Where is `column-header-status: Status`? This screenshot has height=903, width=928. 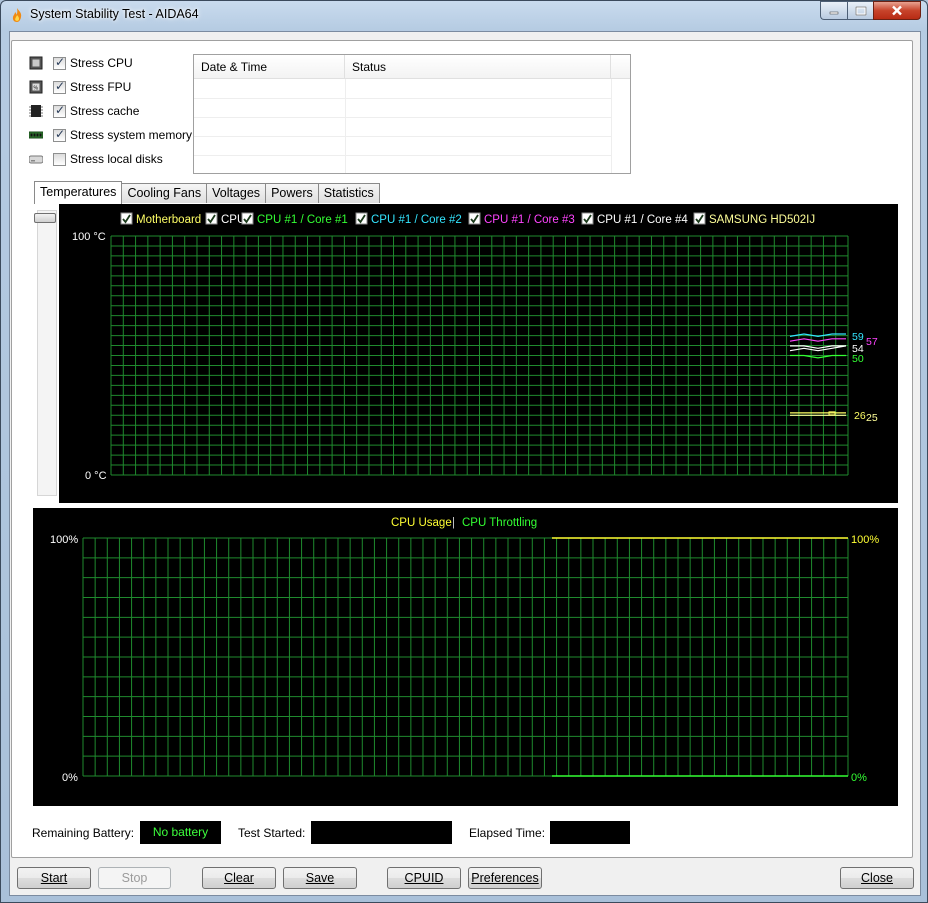 column-header-status: Status is located at coordinates (478, 66).